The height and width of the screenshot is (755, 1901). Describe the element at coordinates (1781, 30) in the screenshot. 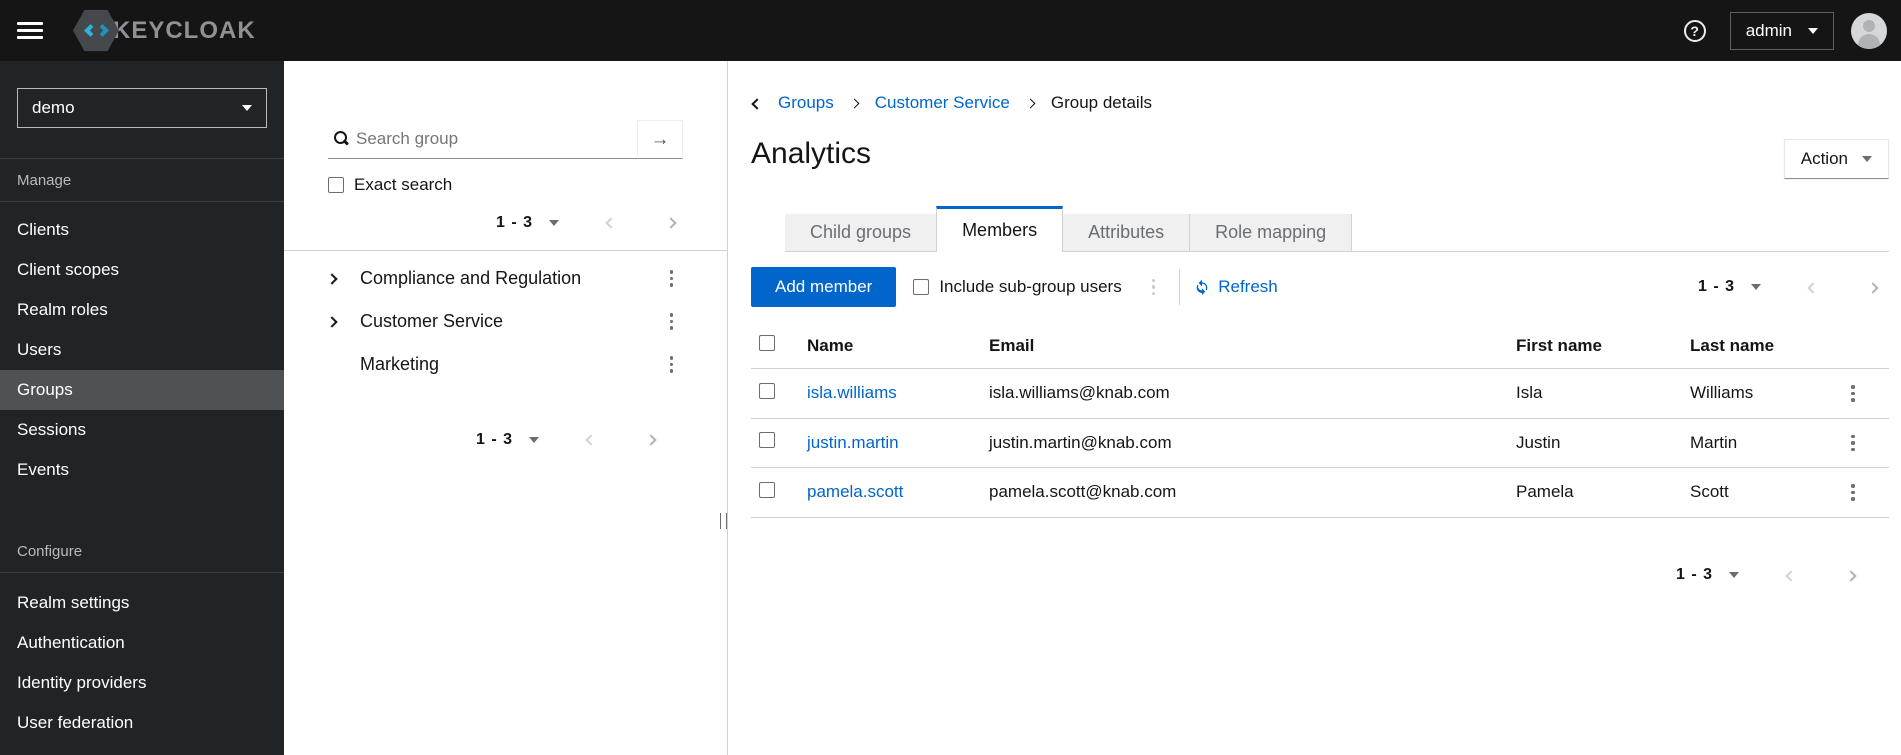

I see `user-menu-dropdown: admin` at that location.